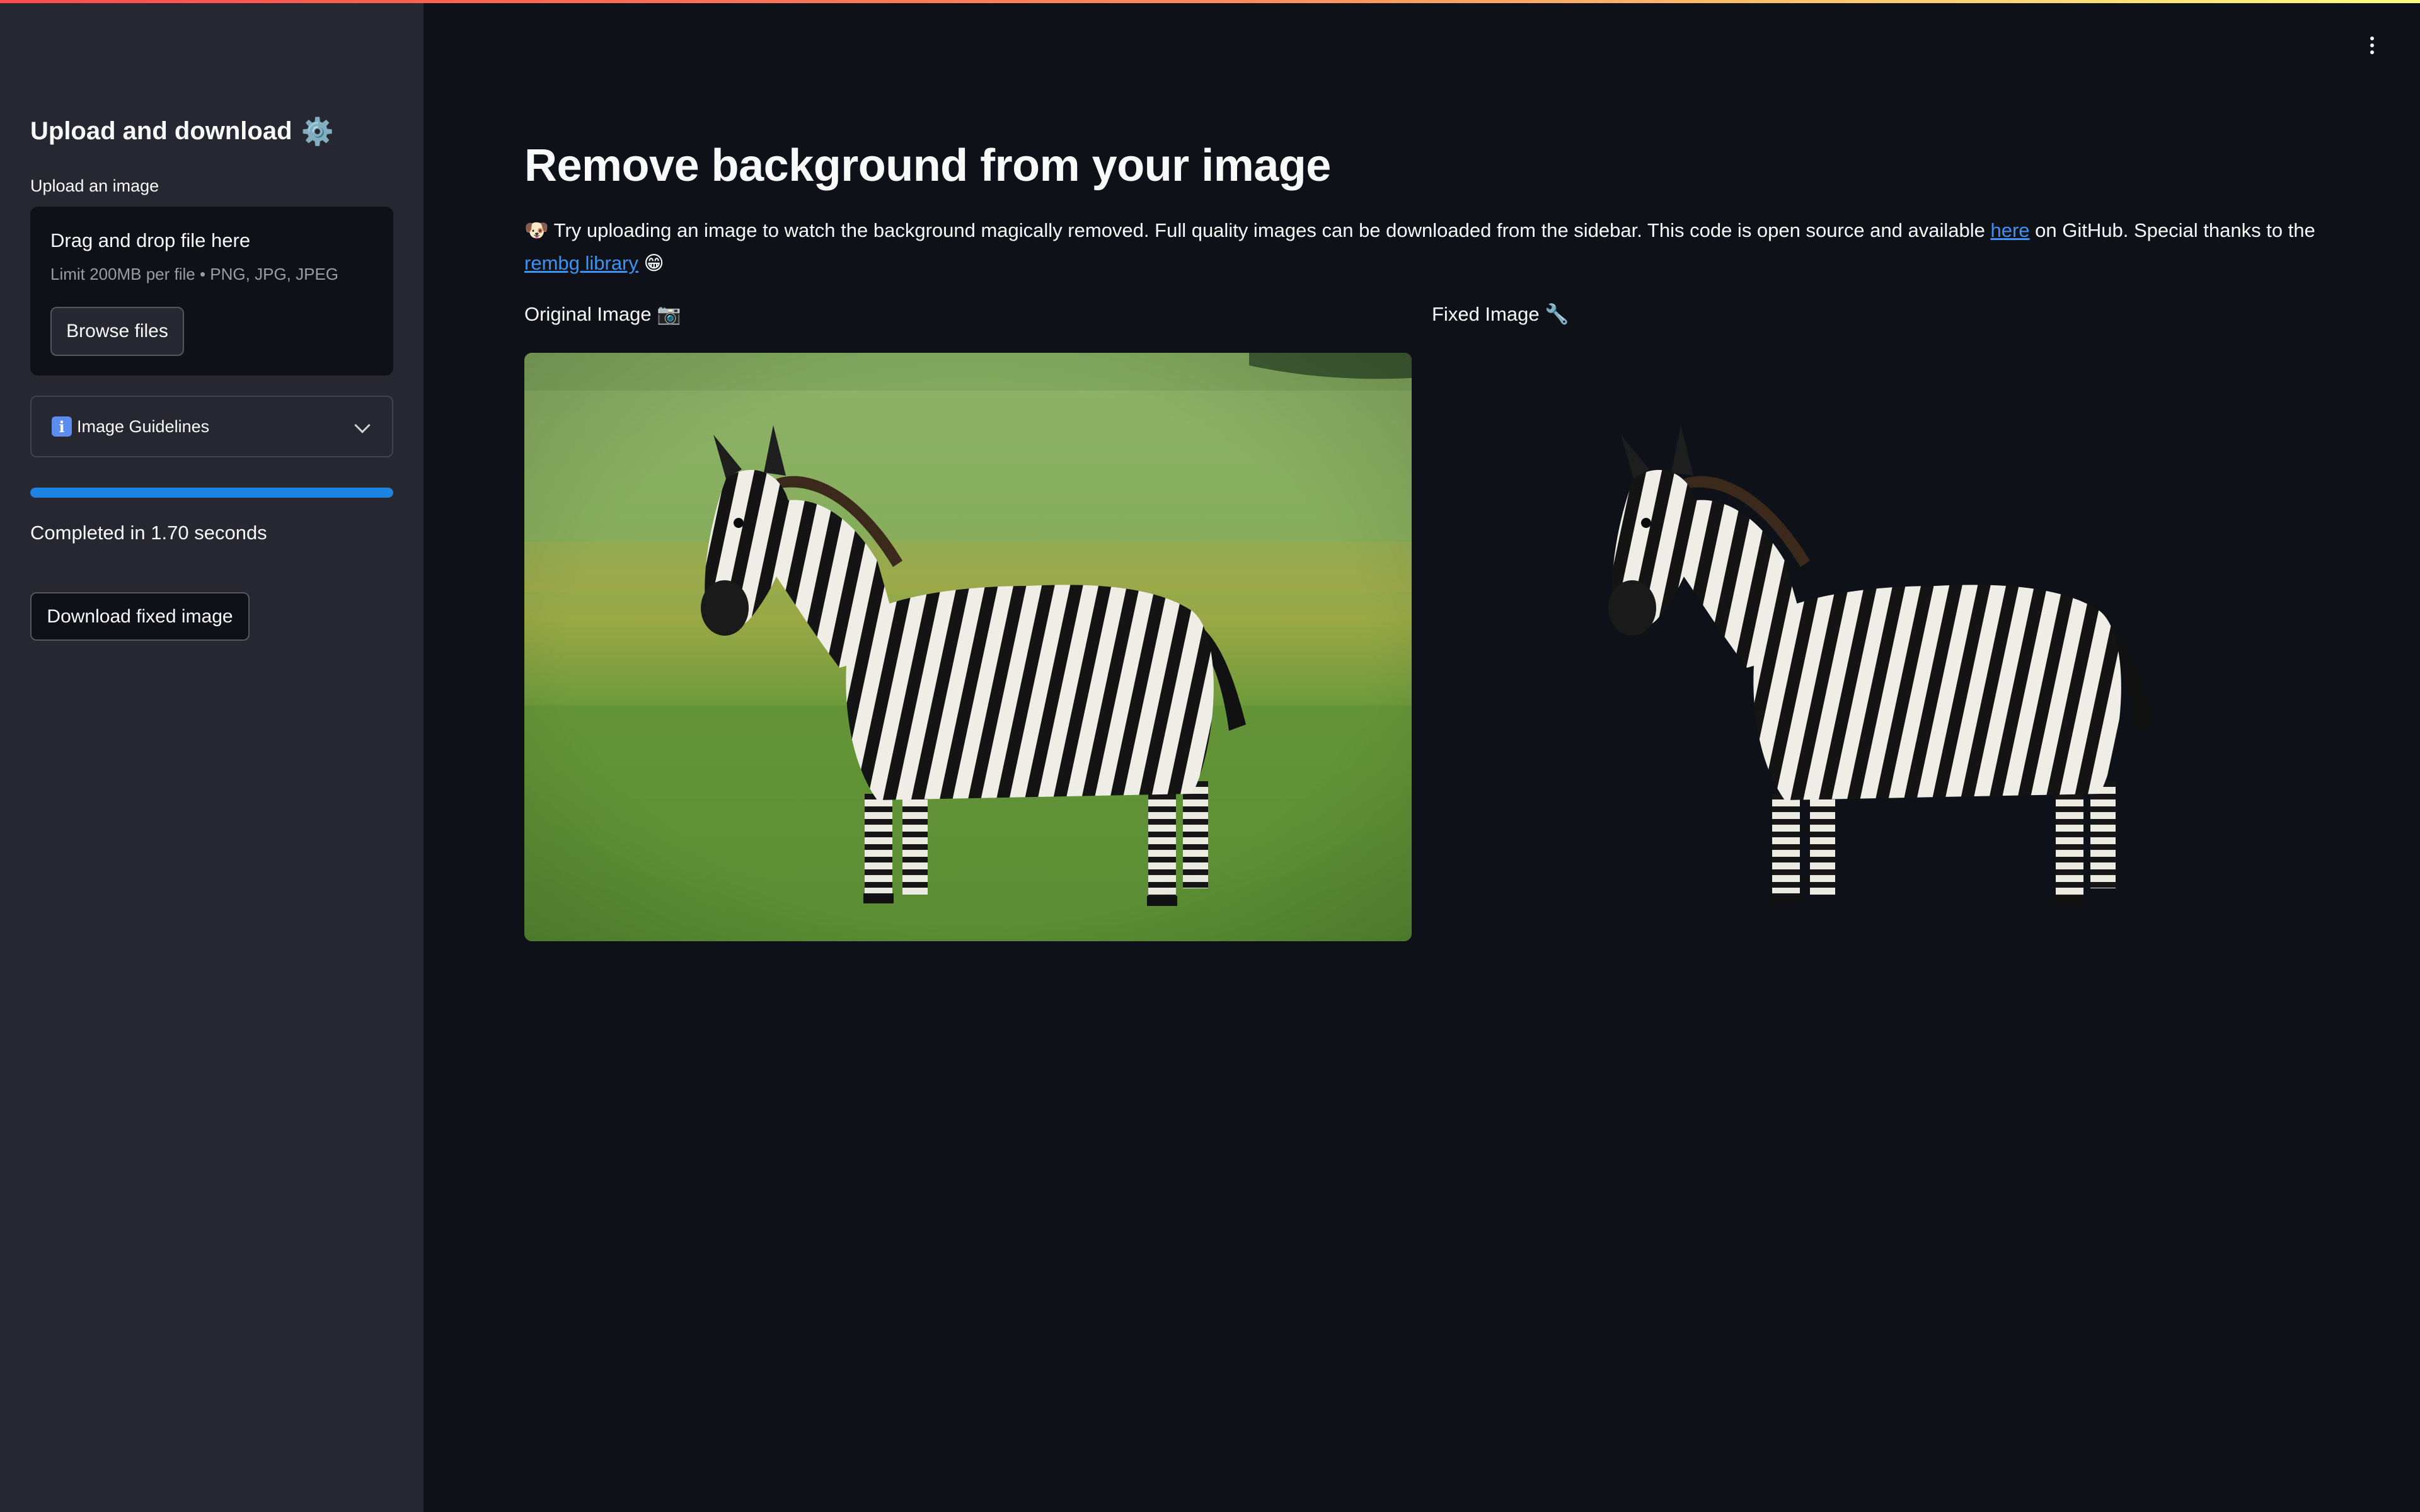 Image resolution: width=2420 pixels, height=1512 pixels. What do you see at coordinates (603, 314) in the screenshot?
I see `original-image-label: Original Image 📷` at bounding box center [603, 314].